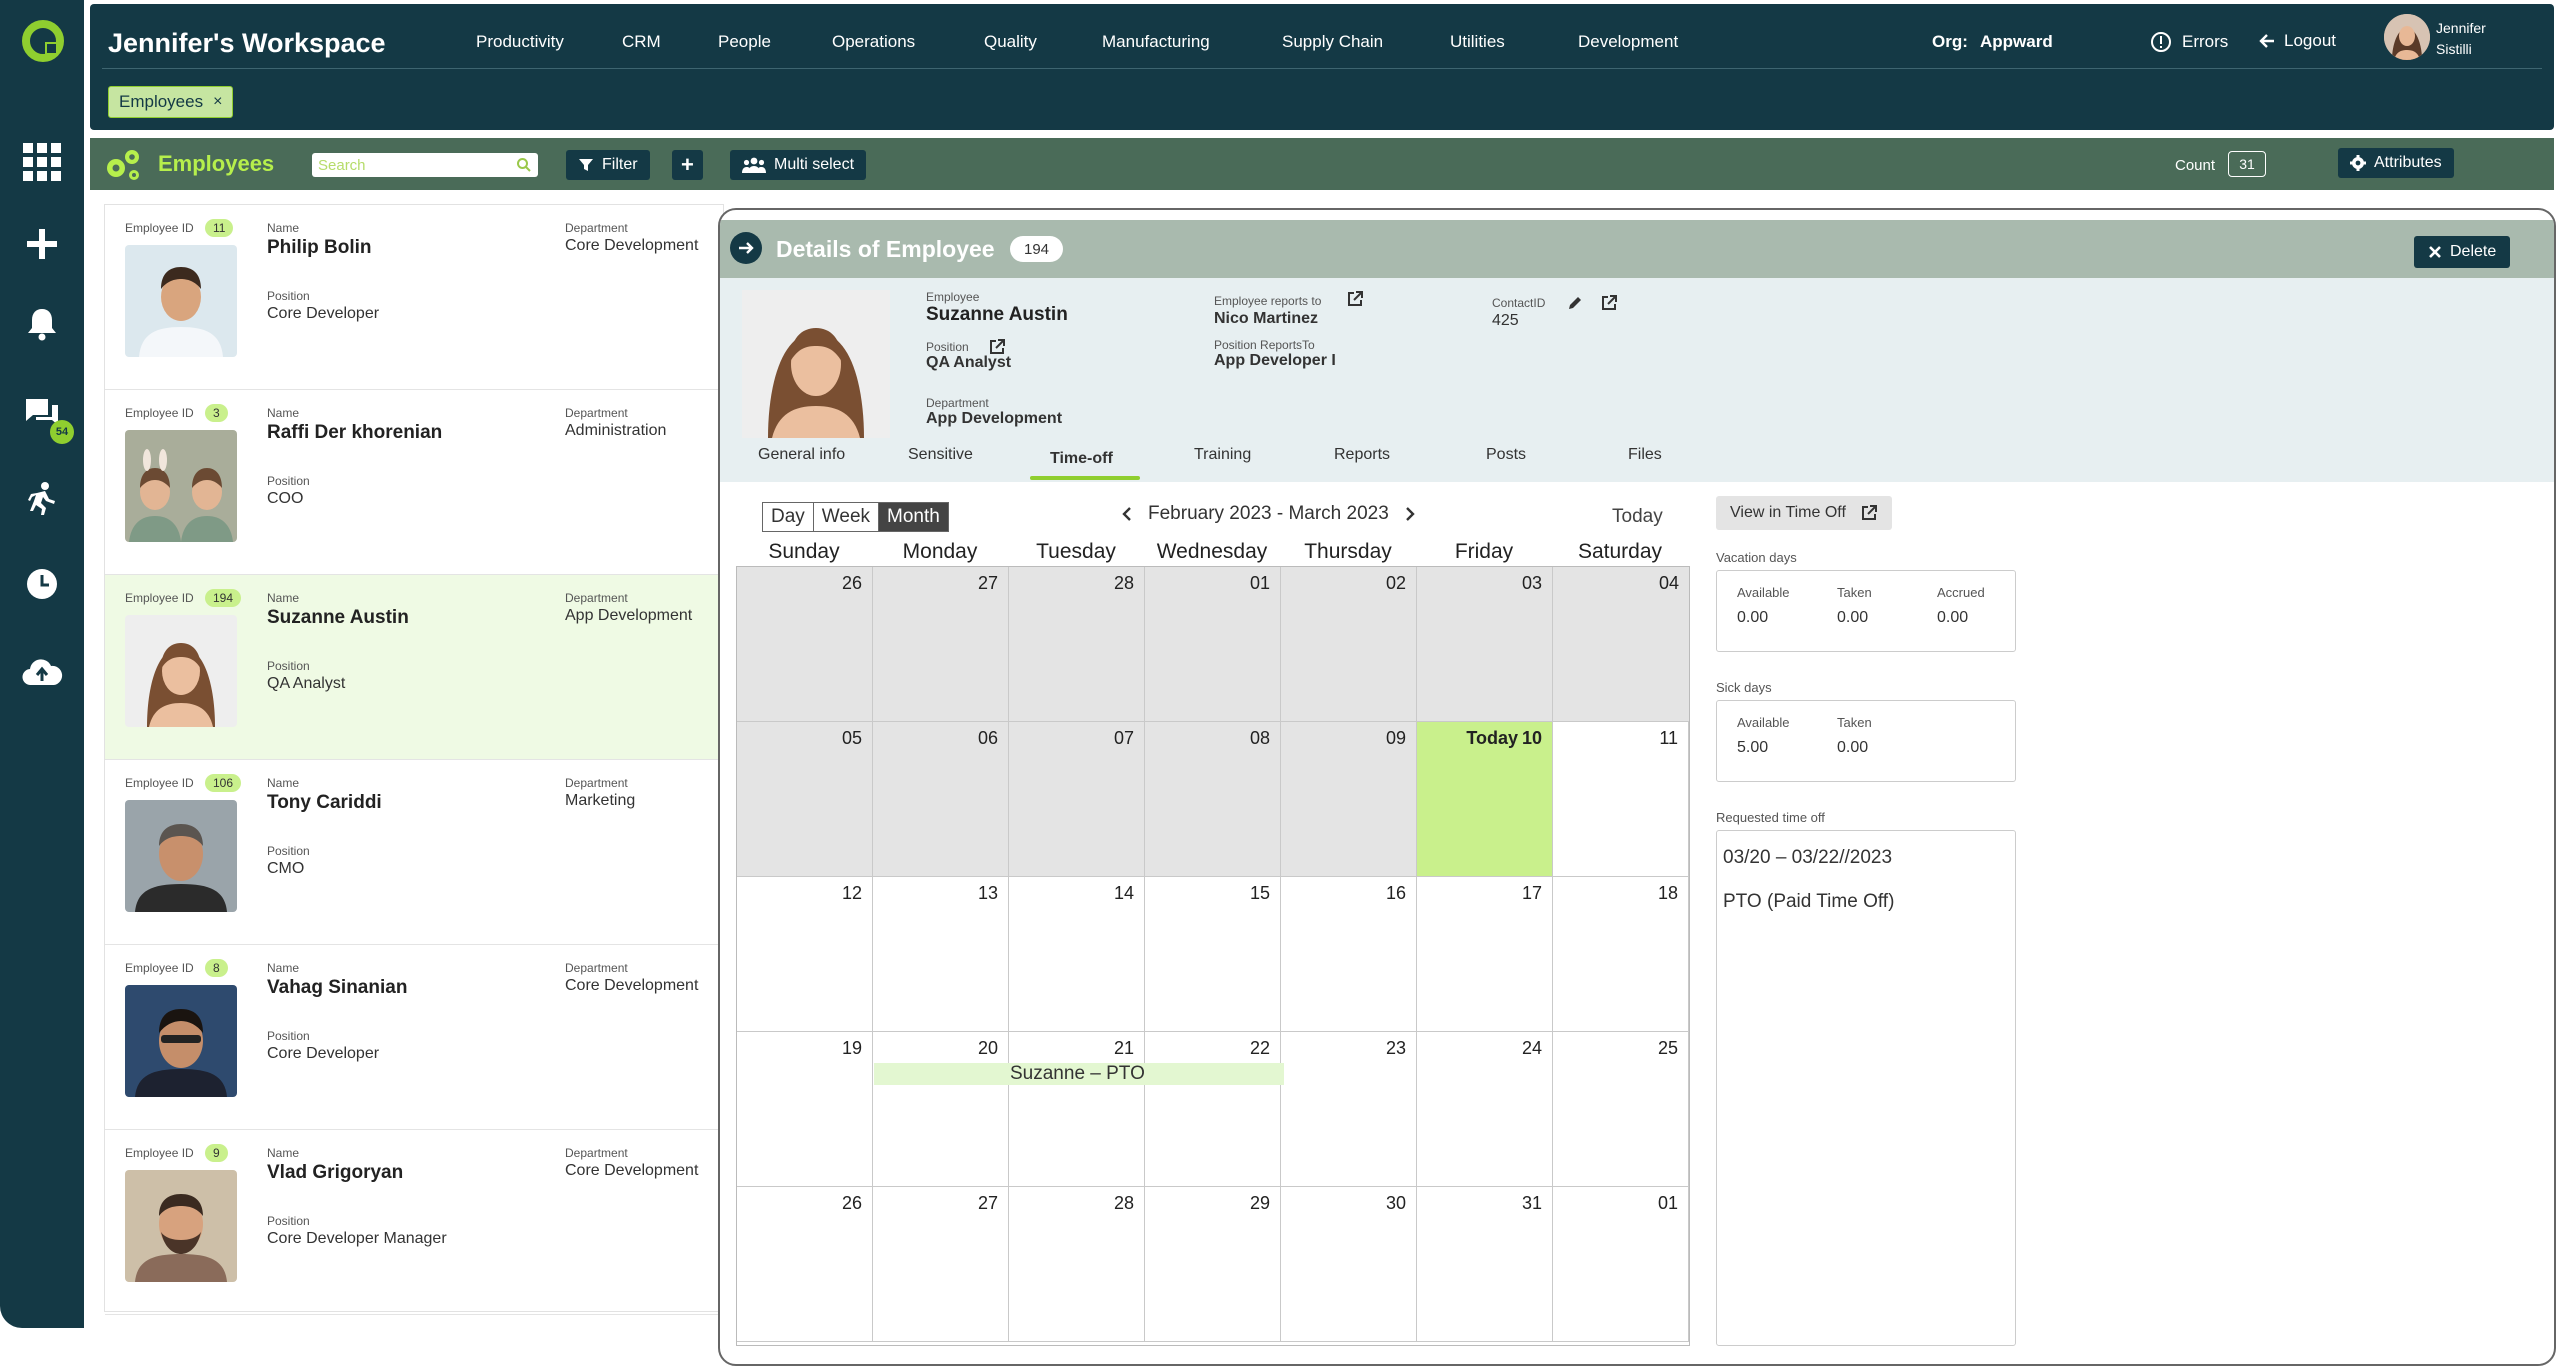 The width and height of the screenshot is (2560, 1369). Describe the element at coordinates (1485, 954) in the screenshot. I see `calendar-day-cell: 17` at that location.